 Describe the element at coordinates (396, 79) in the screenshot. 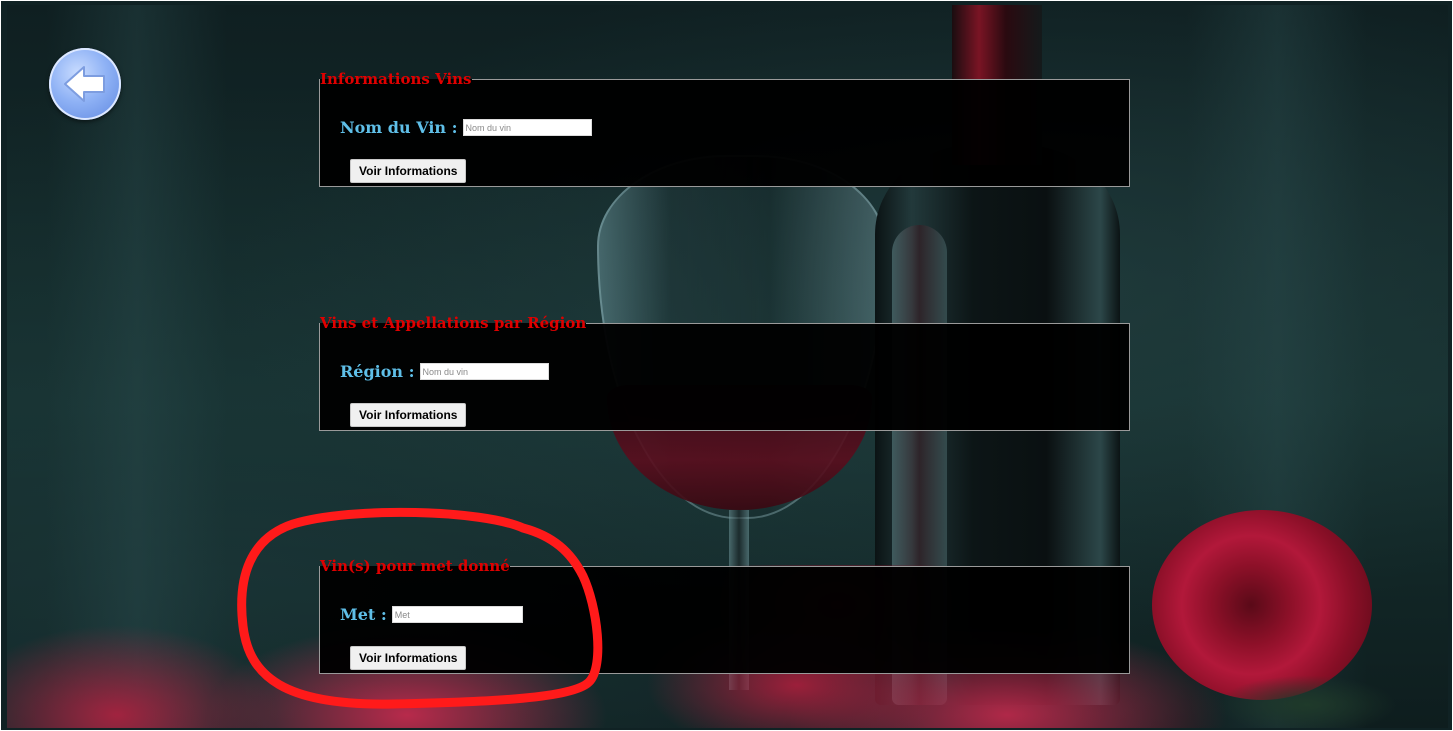

I see `panel-legend: Informations Vins` at that location.